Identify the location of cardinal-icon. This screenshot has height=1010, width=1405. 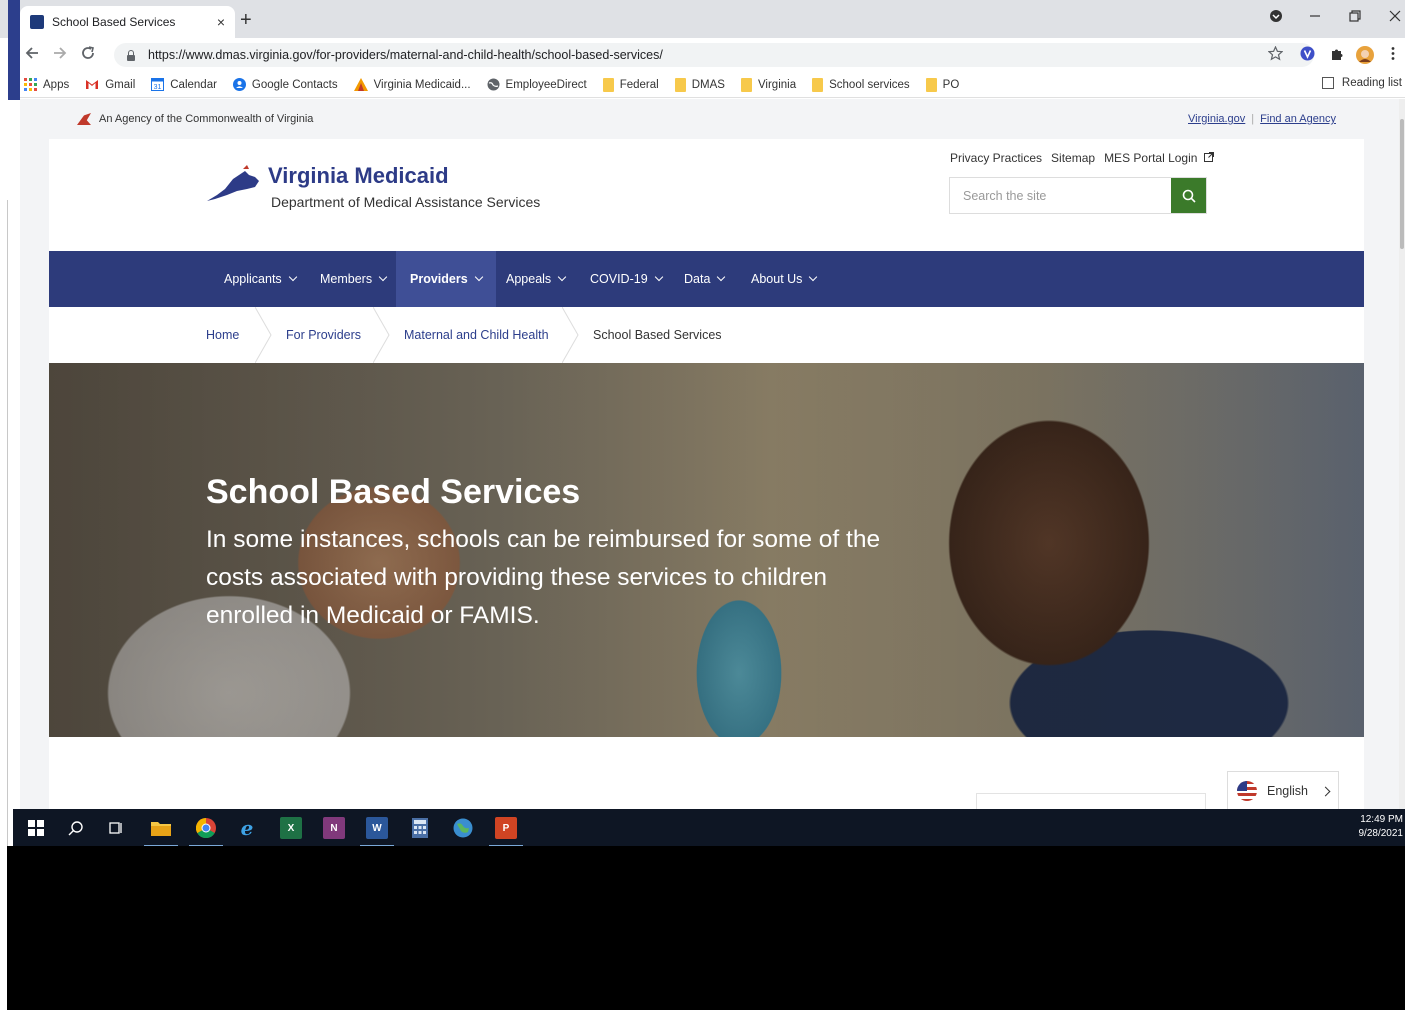
(84, 119).